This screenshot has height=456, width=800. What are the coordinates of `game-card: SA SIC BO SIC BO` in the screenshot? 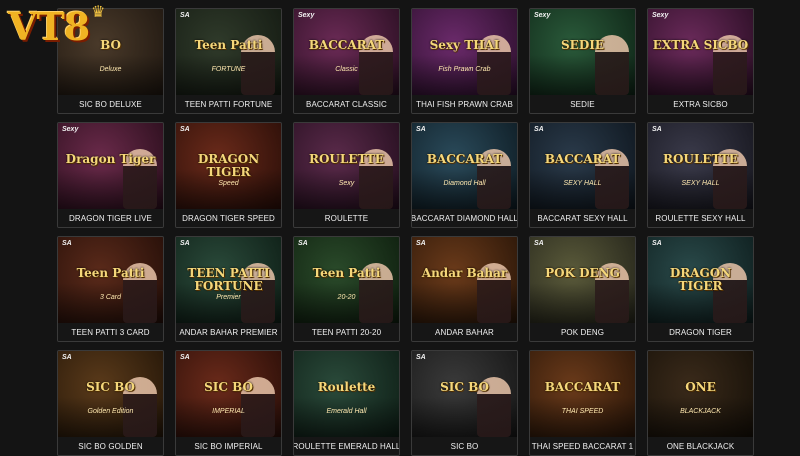 It's located at (464, 403).